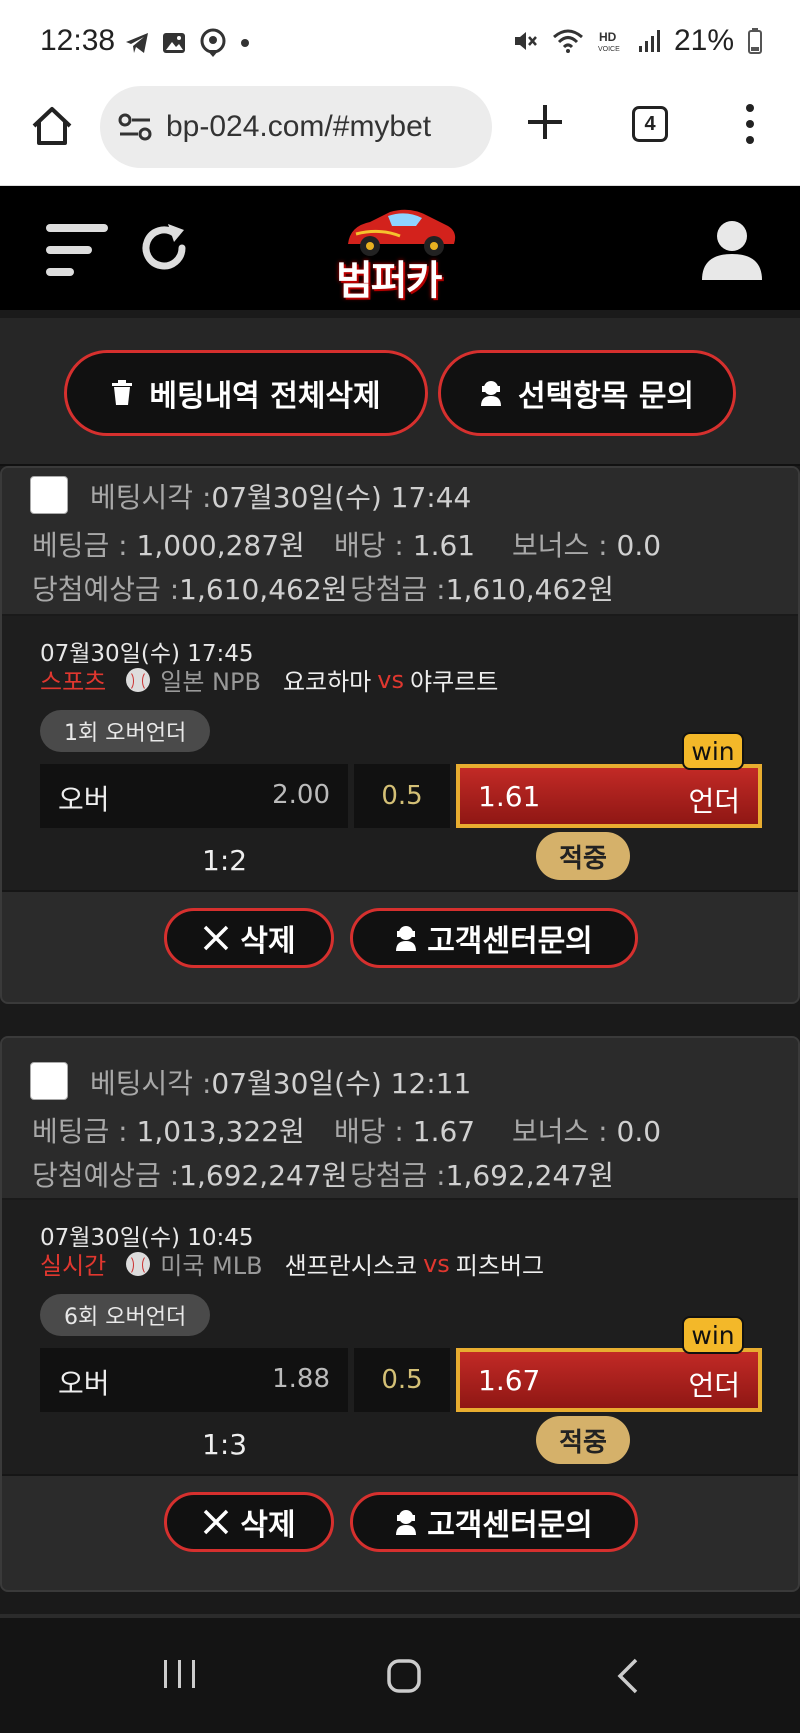 The height and width of the screenshot is (1733, 800). Describe the element at coordinates (608, 37) in the screenshot. I see `svg-text: HD` at that location.